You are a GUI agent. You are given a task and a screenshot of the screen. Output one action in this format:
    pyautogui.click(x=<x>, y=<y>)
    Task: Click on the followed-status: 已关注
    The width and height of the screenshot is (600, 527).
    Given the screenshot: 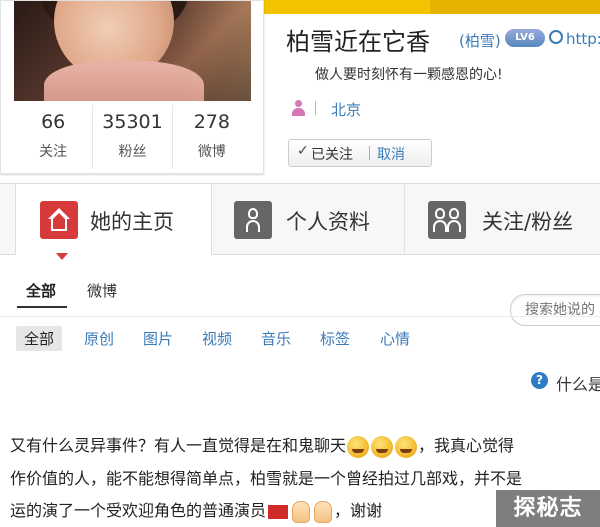 What is the action you would take?
    pyautogui.click(x=332, y=155)
    